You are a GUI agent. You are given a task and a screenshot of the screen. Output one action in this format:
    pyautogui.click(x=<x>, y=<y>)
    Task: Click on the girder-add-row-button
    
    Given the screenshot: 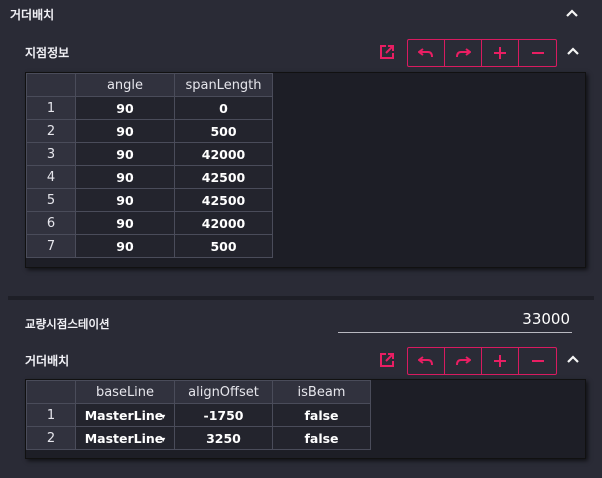 What is the action you would take?
    pyautogui.click(x=500, y=361)
    